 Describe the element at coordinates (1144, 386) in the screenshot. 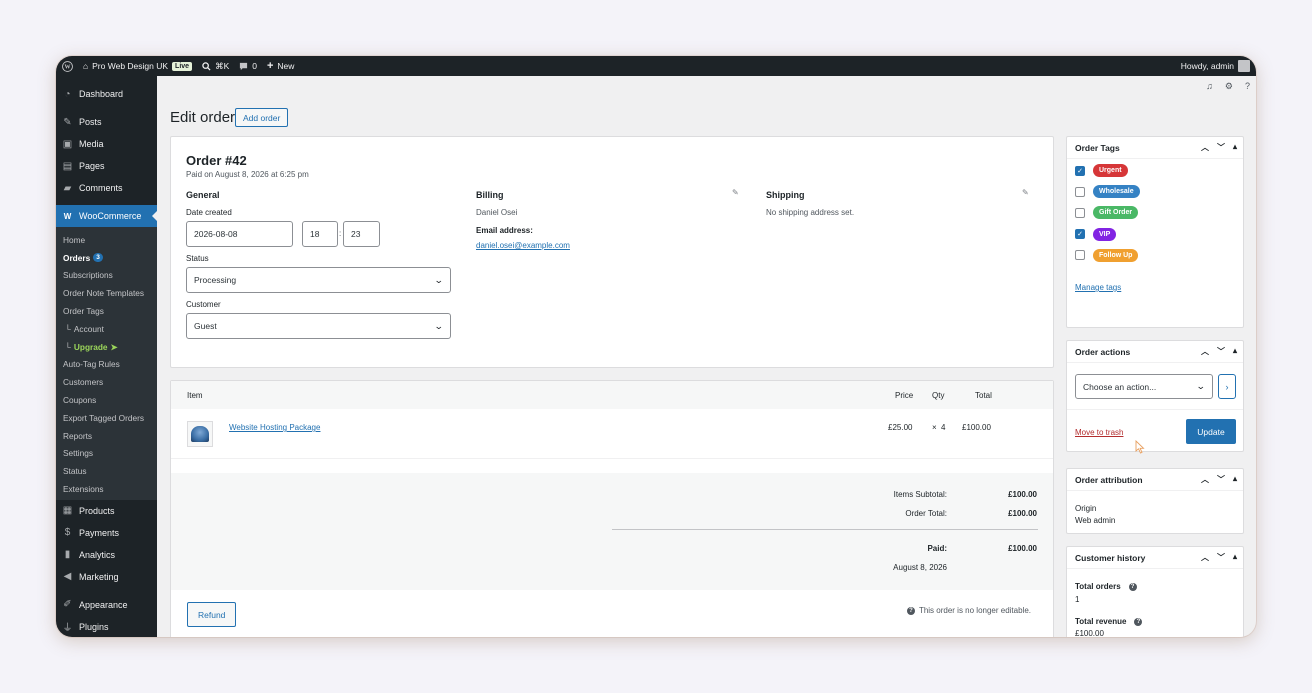

I see `order-action-select: Choose an action... ⌄` at that location.